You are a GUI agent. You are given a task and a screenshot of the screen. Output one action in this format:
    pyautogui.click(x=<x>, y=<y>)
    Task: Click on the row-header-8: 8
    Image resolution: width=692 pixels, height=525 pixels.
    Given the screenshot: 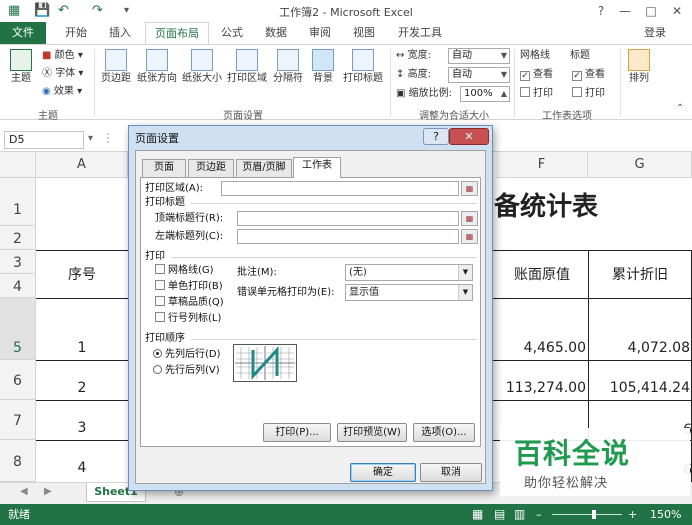 What is the action you would take?
    pyautogui.click(x=18, y=461)
    